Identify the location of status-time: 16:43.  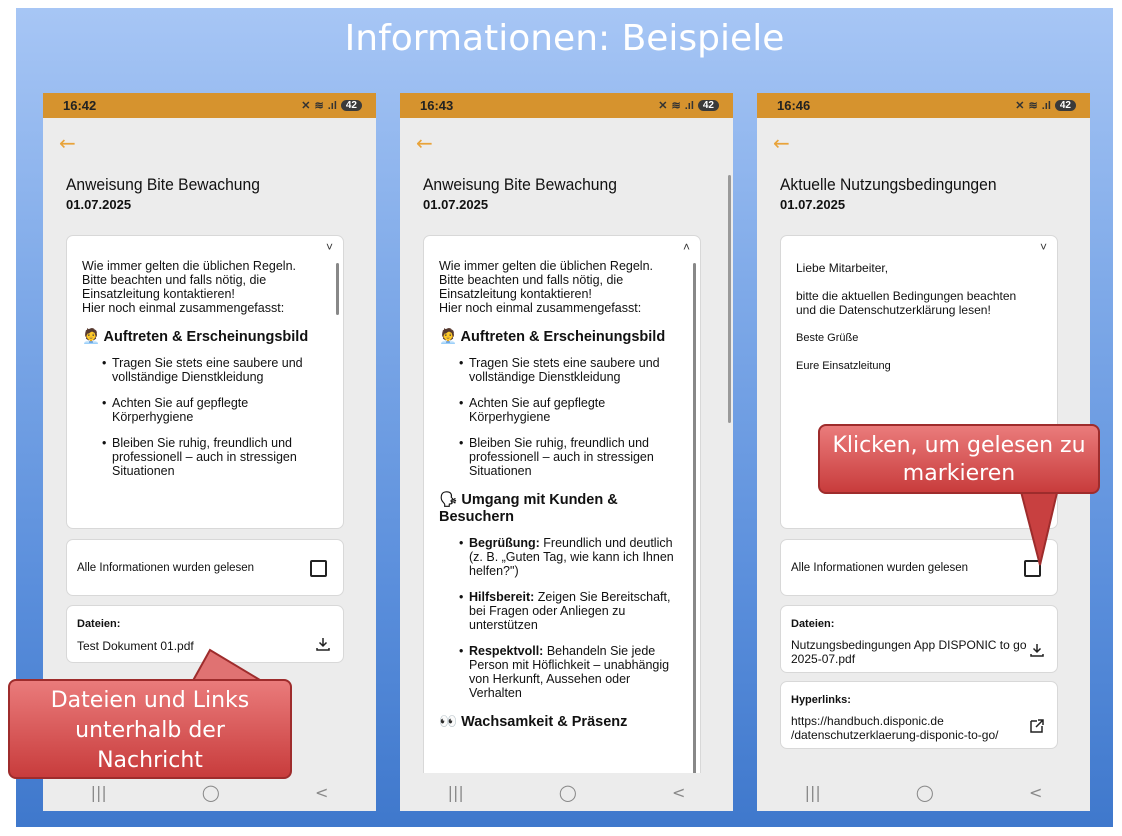
(437, 105).